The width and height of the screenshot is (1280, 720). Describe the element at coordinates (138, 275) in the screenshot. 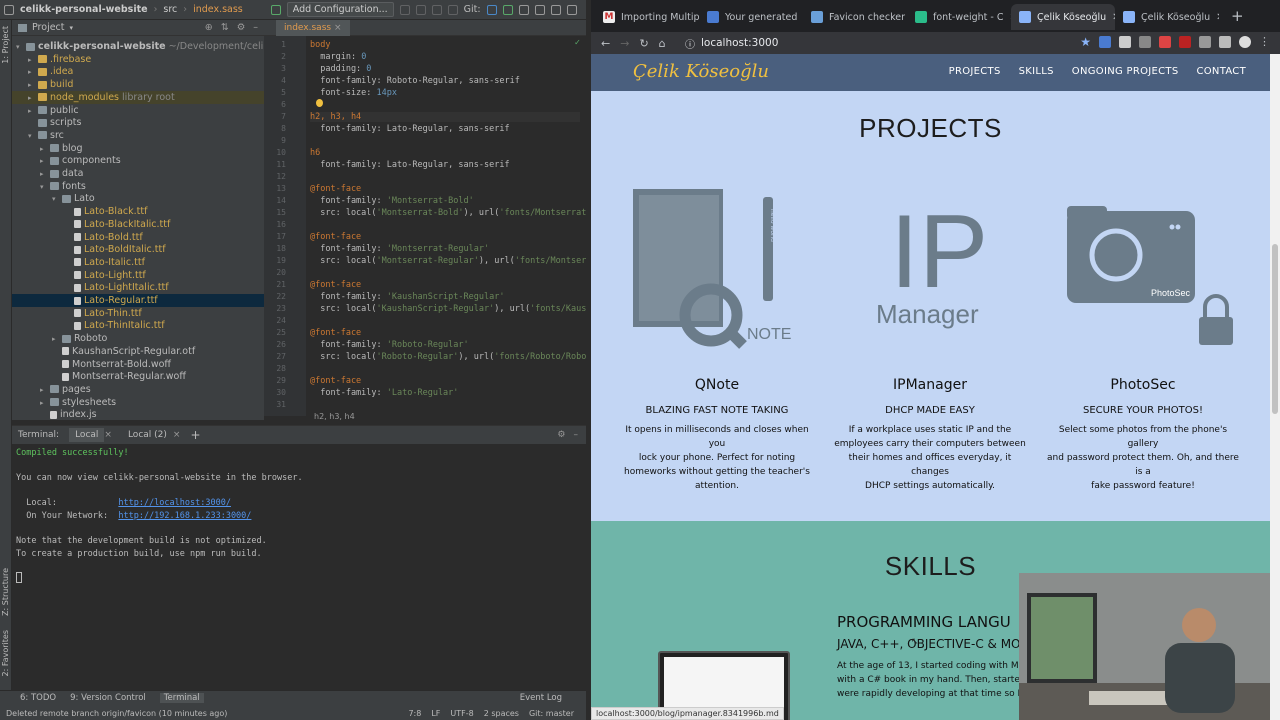

I see `tree-file: Lato-Light.ttf` at that location.